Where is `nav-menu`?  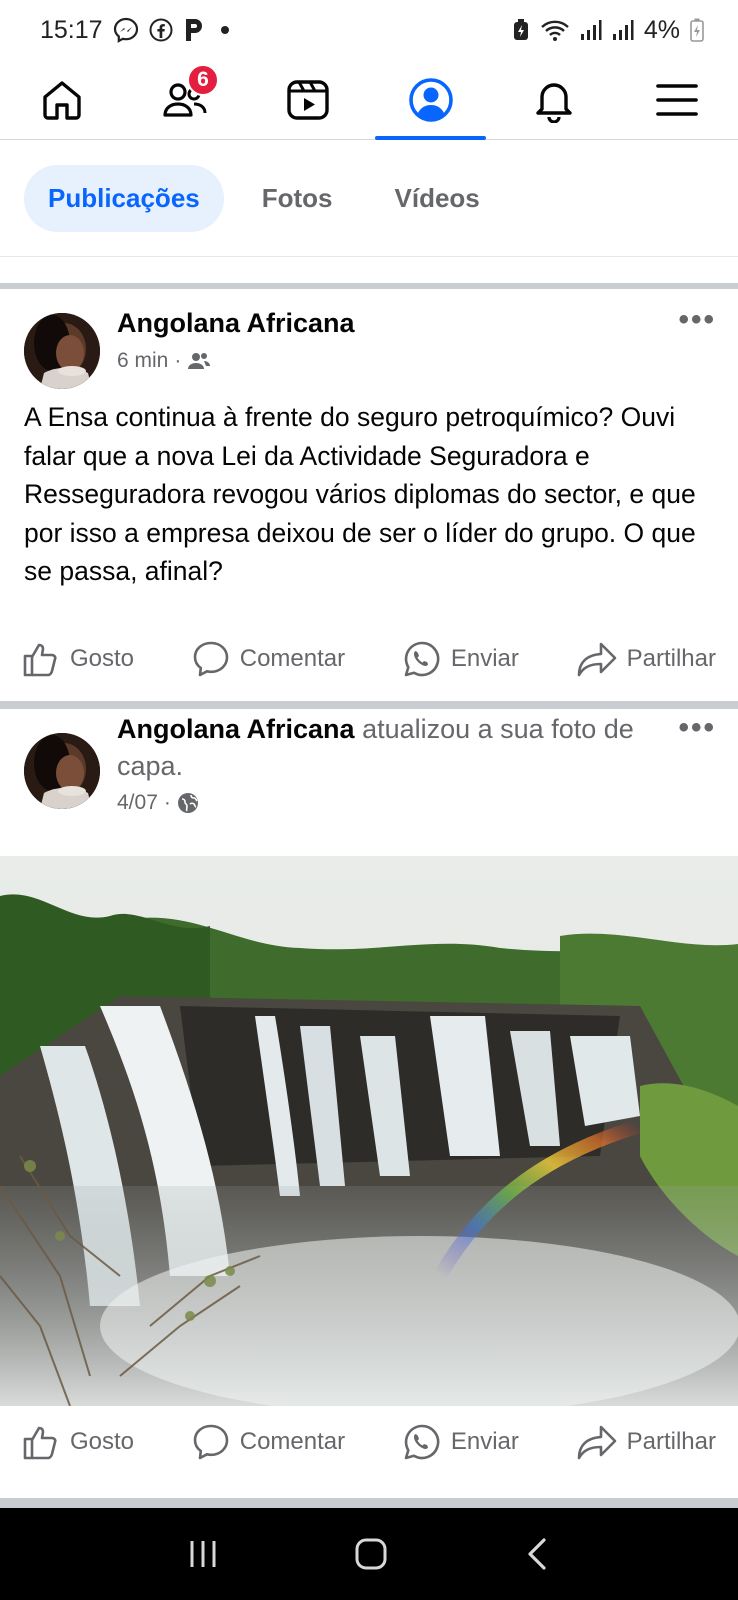
nav-menu is located at coordinates (676, 99).